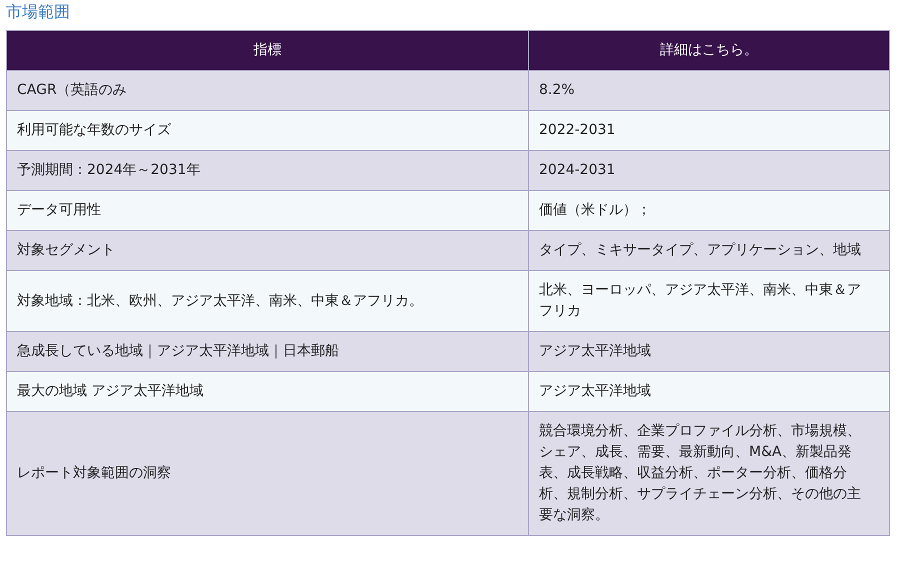 The image size is (897, 568). What do you see at coordinates (267, 474) in the screenshot?
I see `table-cell: レポート対象範囲の洞察` at bounding box center [267, 474].